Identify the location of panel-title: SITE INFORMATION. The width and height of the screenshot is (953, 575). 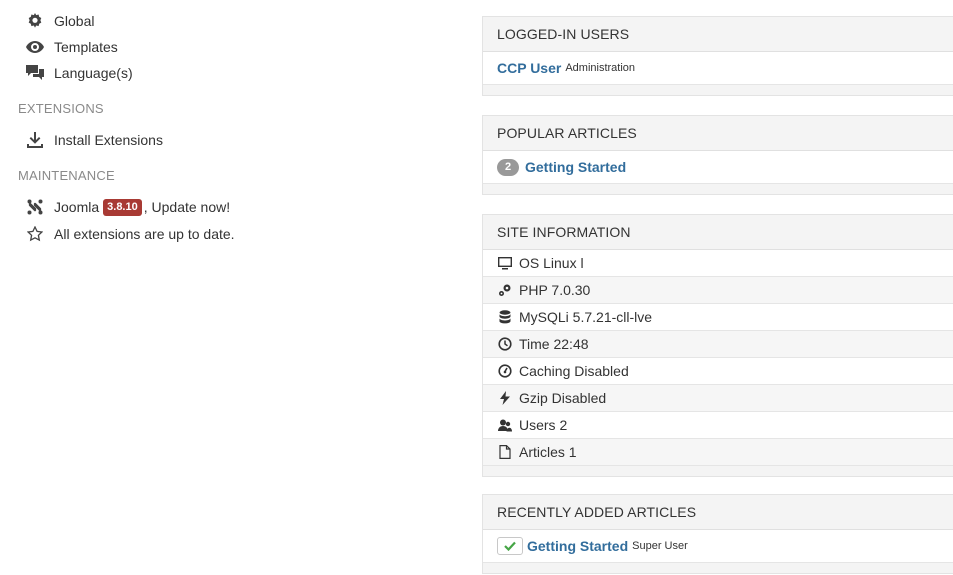
(718, 232).